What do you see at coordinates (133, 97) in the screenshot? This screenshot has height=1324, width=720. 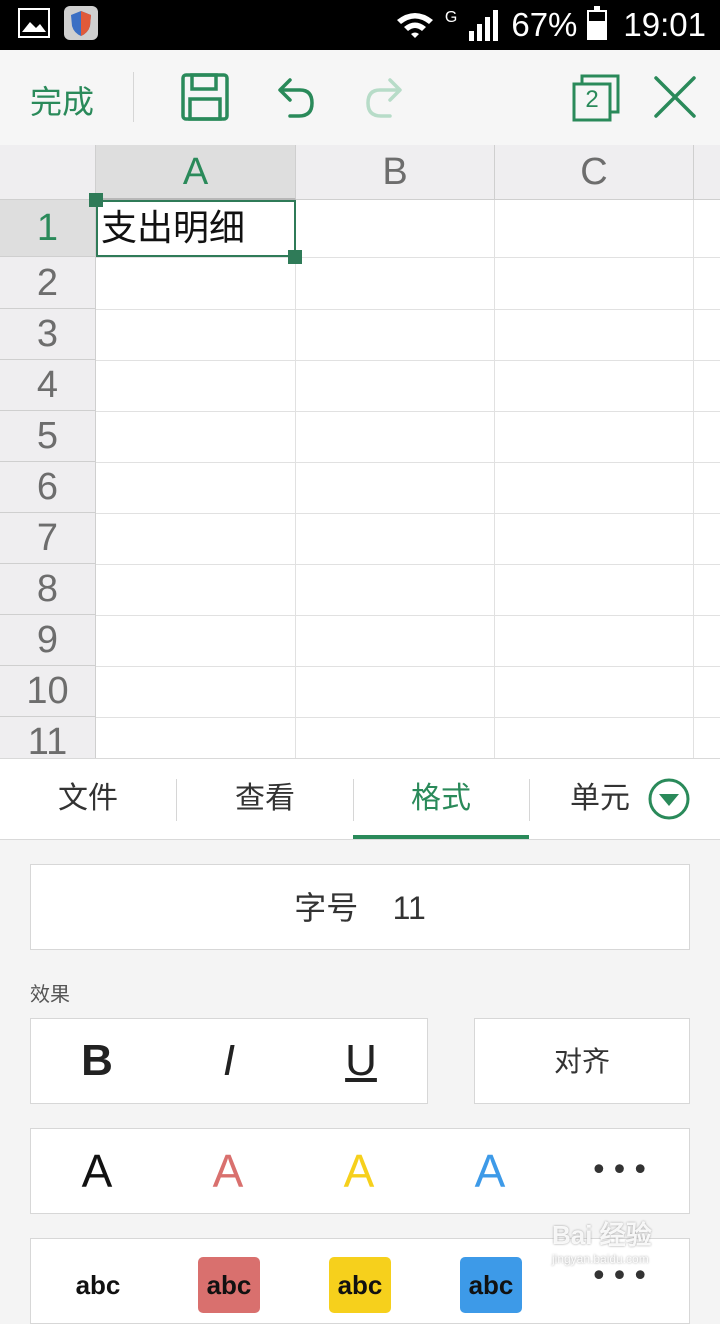 I see `toolbar-divider` at bounding box center [133, 97].